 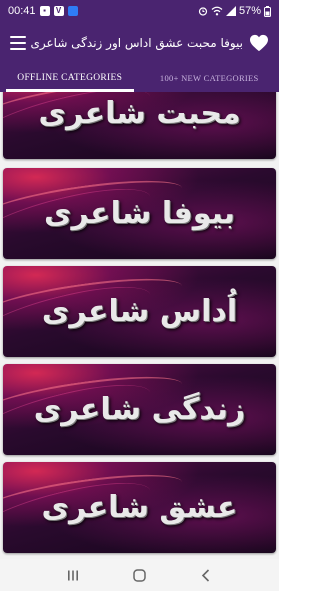 I want to click on tab-new-categories: 100+ NEW CATEGORIES, so click(x=210, y=78).